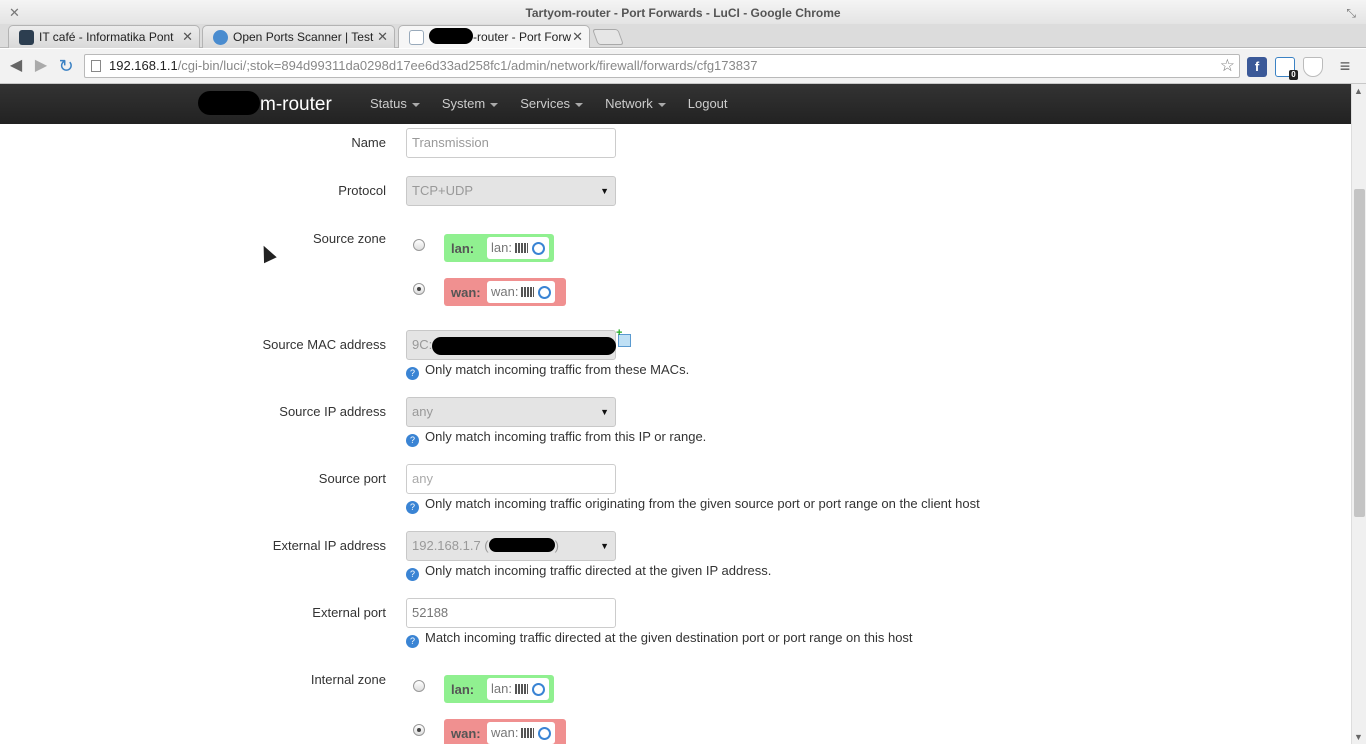  I want to click on globe-icon, so click(220, 37).